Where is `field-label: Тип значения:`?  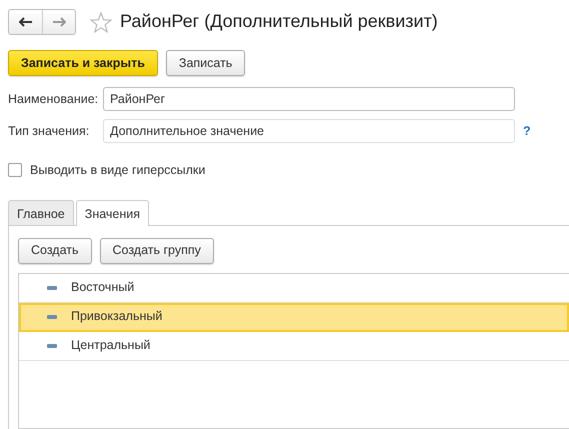 field-label: Тип значения: is located at coordinates (49, 131).